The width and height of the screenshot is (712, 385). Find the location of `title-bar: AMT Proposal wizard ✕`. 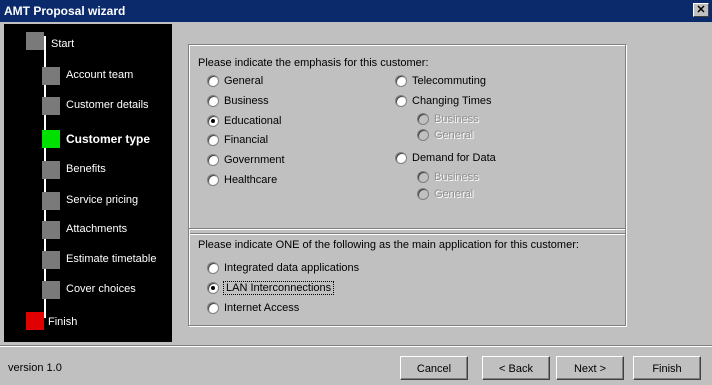

title-bar: AMT Proposal wizard ✕ is located at coordinates (356, 11).